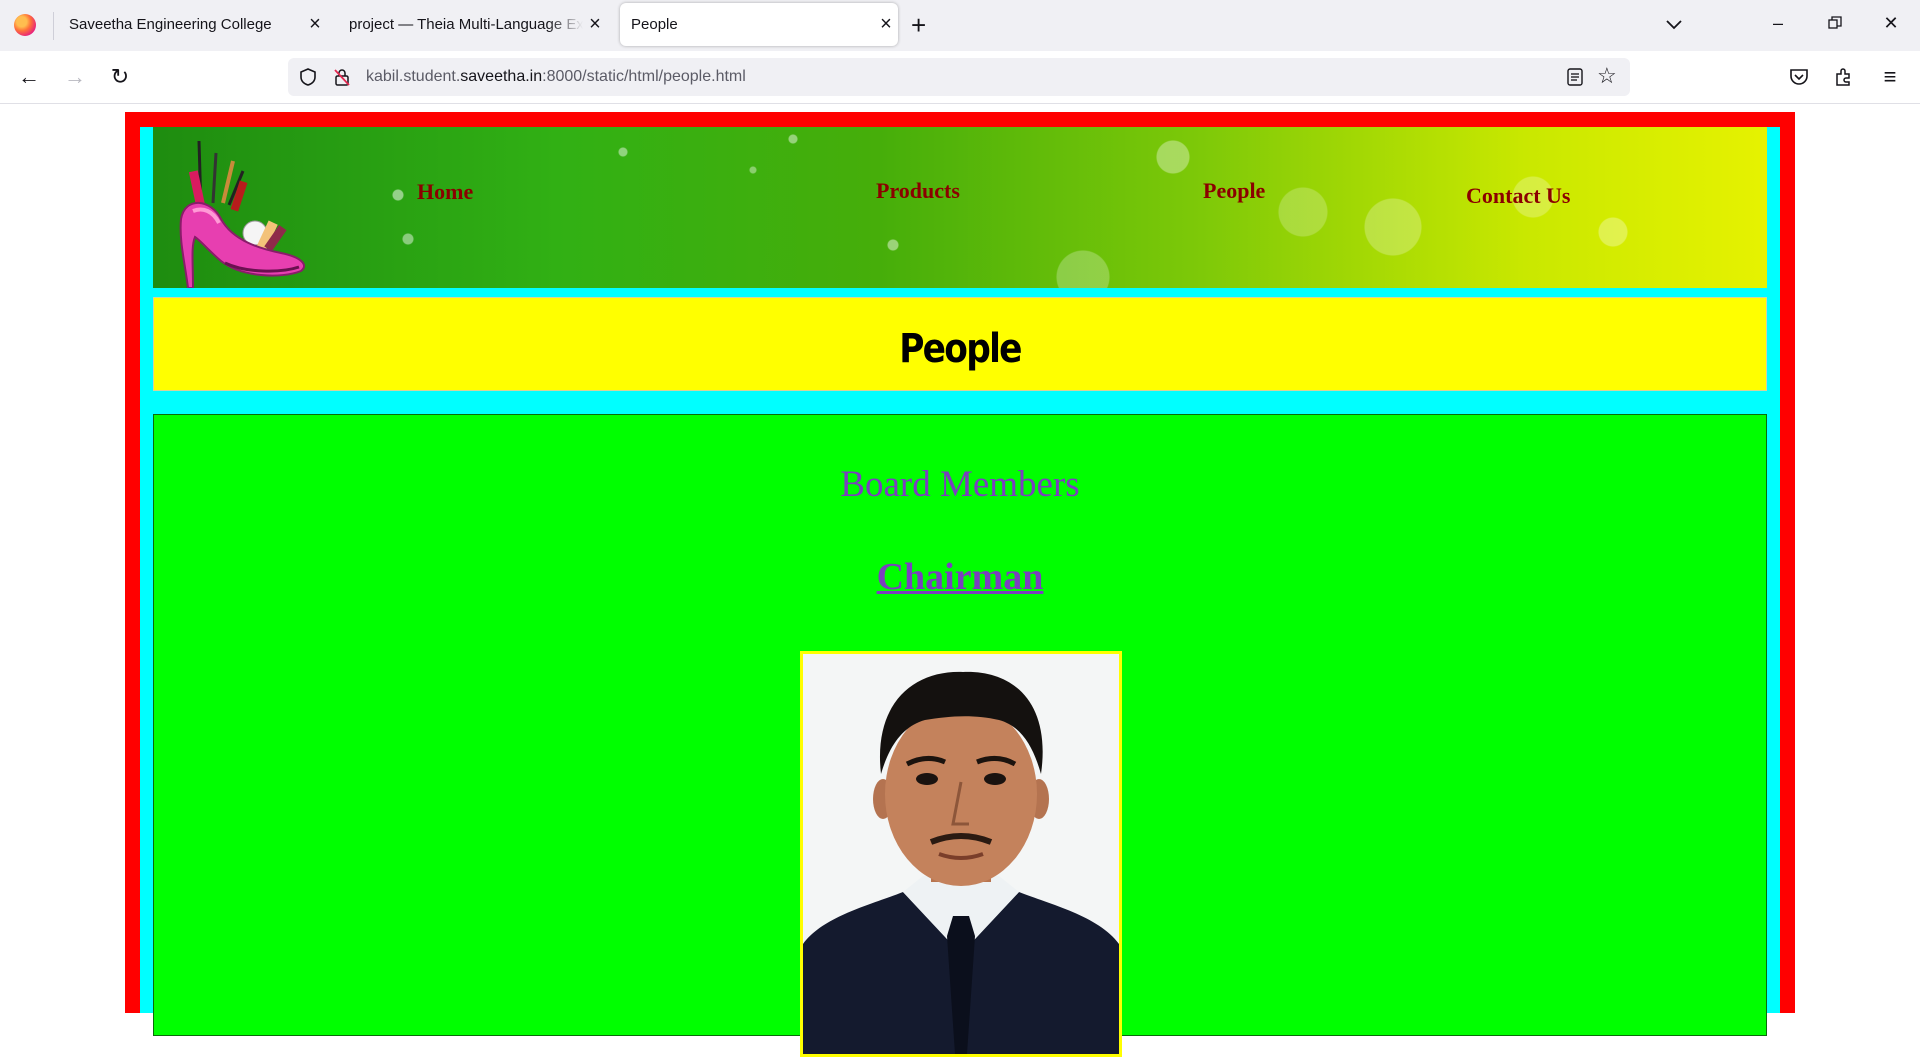  I want to click on page-title-box: People, so click(960, 344).